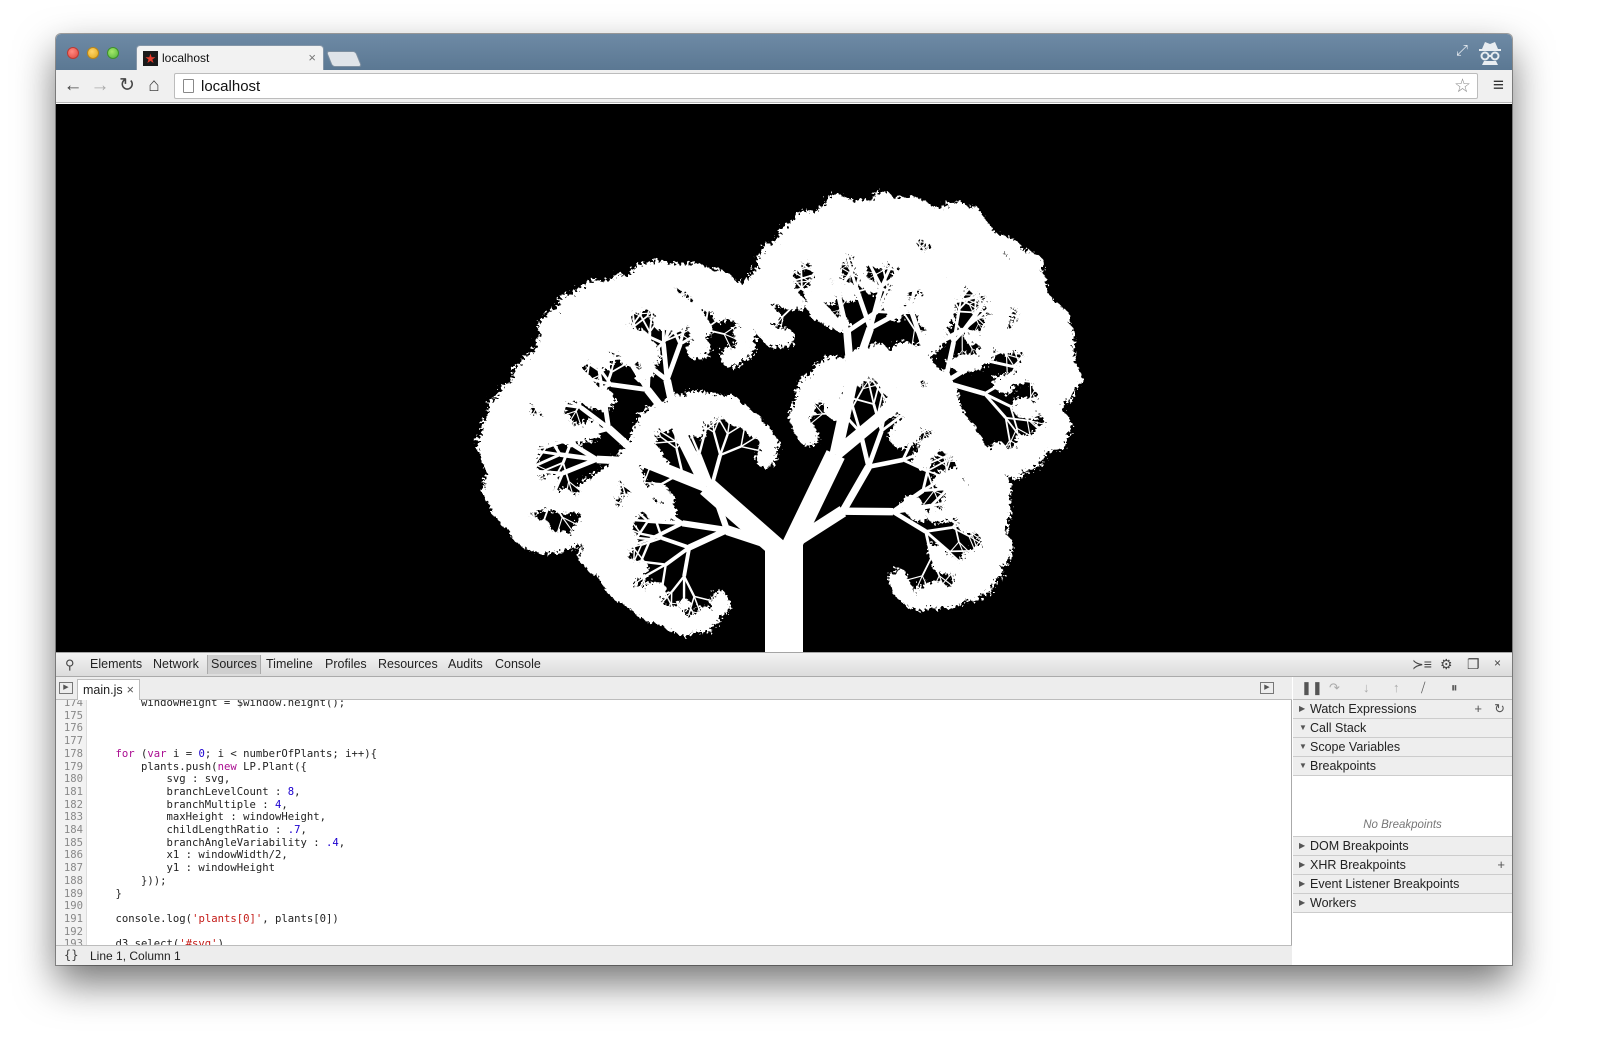  I want to click on line-number: 184, so click(69, 830).